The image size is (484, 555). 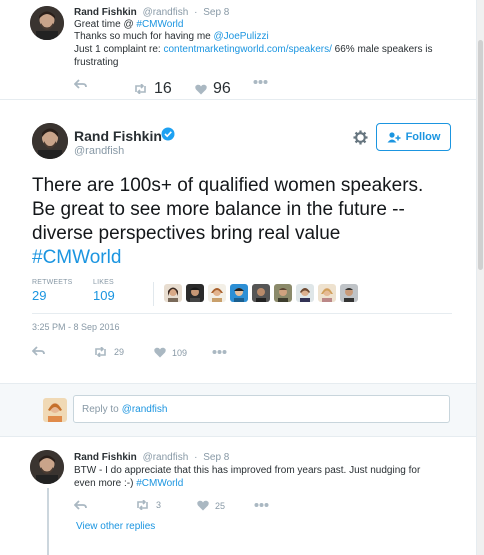 What do you see at coordinates (108, 352) in the screenshot?
I see `retweet-button: 29` at bounding box center [108, 352].